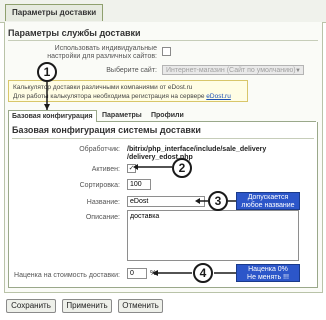 Image resolution: width=326 pixels, height=320 pixels. Describe the element at coordinates (140, 306) in the screenshot. I see `cancel-button: Отменить` at that location.